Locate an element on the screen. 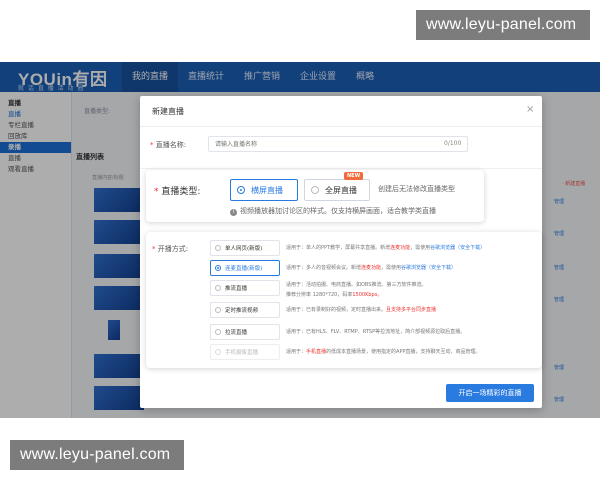 Image resolution: width=600 pixels, height=480 pixels. live-mode-label-text: 开播方式: is located at coordinates (173, 249).